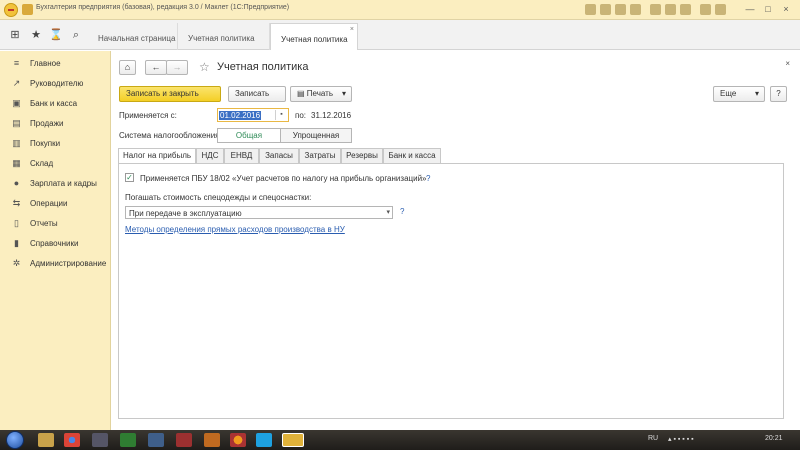  I want to click on language-indicator: RU, so click(653, 438).